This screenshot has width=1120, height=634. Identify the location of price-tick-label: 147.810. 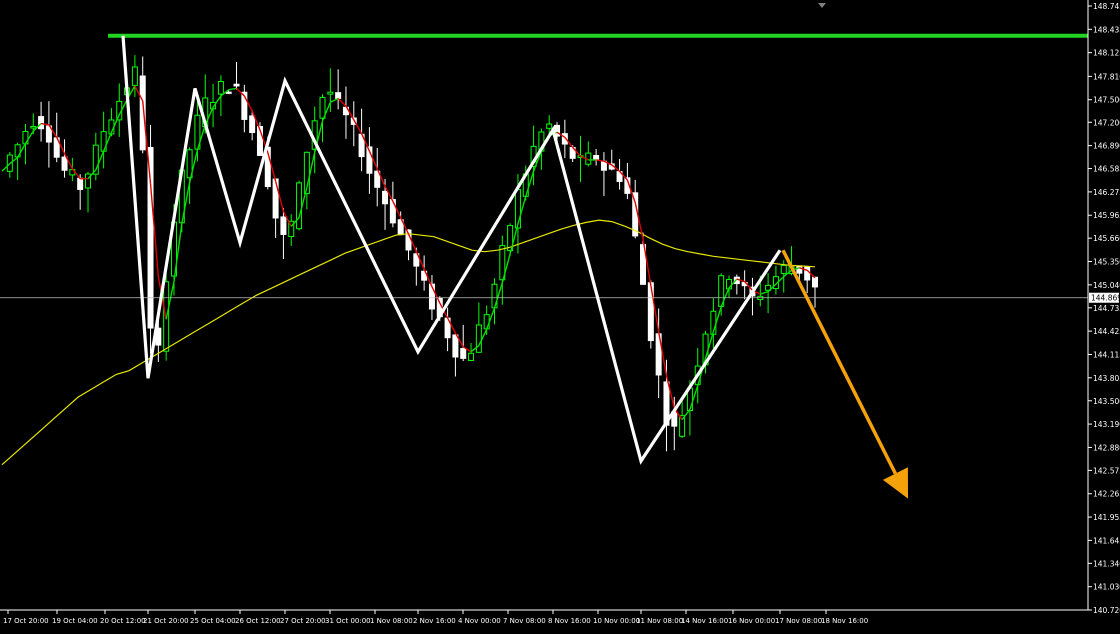
(1106, 76).